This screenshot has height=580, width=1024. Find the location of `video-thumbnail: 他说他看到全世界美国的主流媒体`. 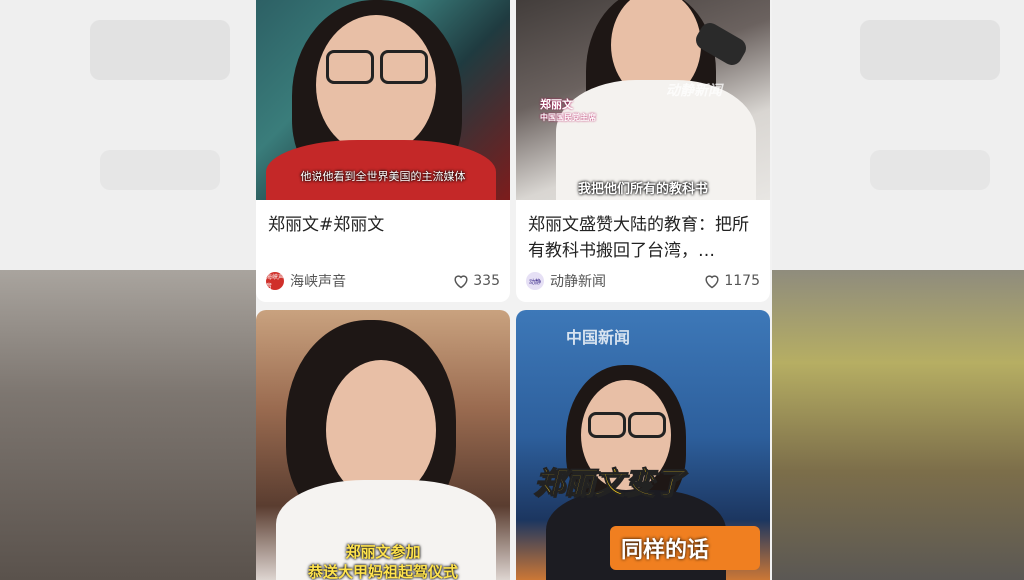

video-thumbnail: 他说他看到全世界美国的主流媒体 is located at coordinates (383, 100).